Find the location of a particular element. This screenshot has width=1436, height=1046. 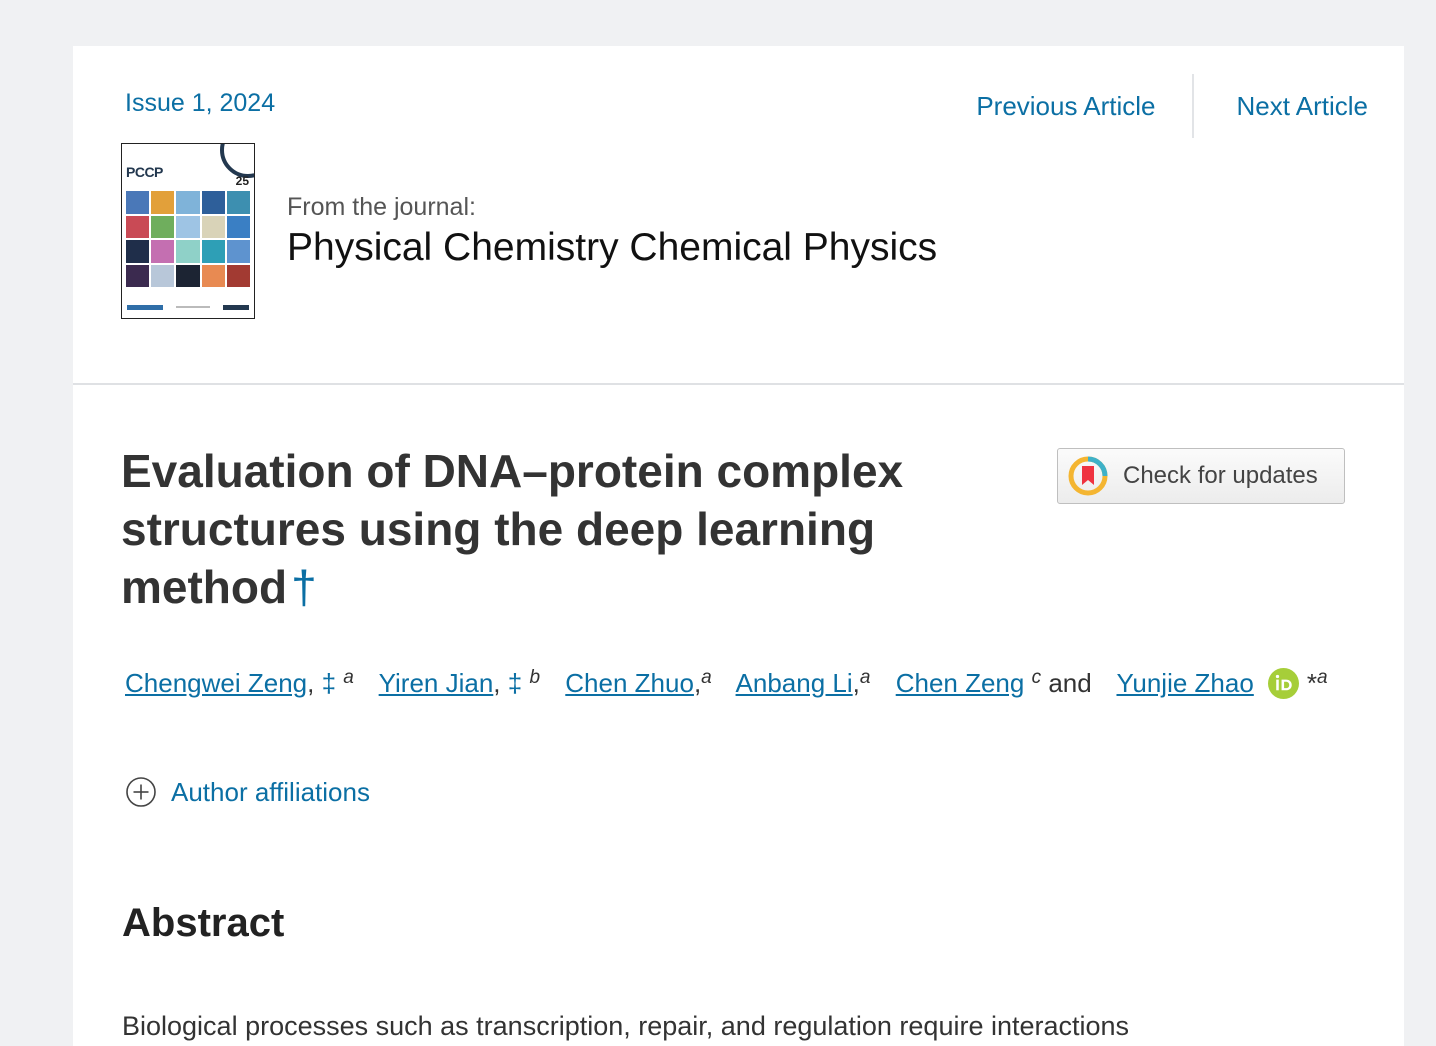

author-link: Chen Zeng is located at coordinates (960, 683).